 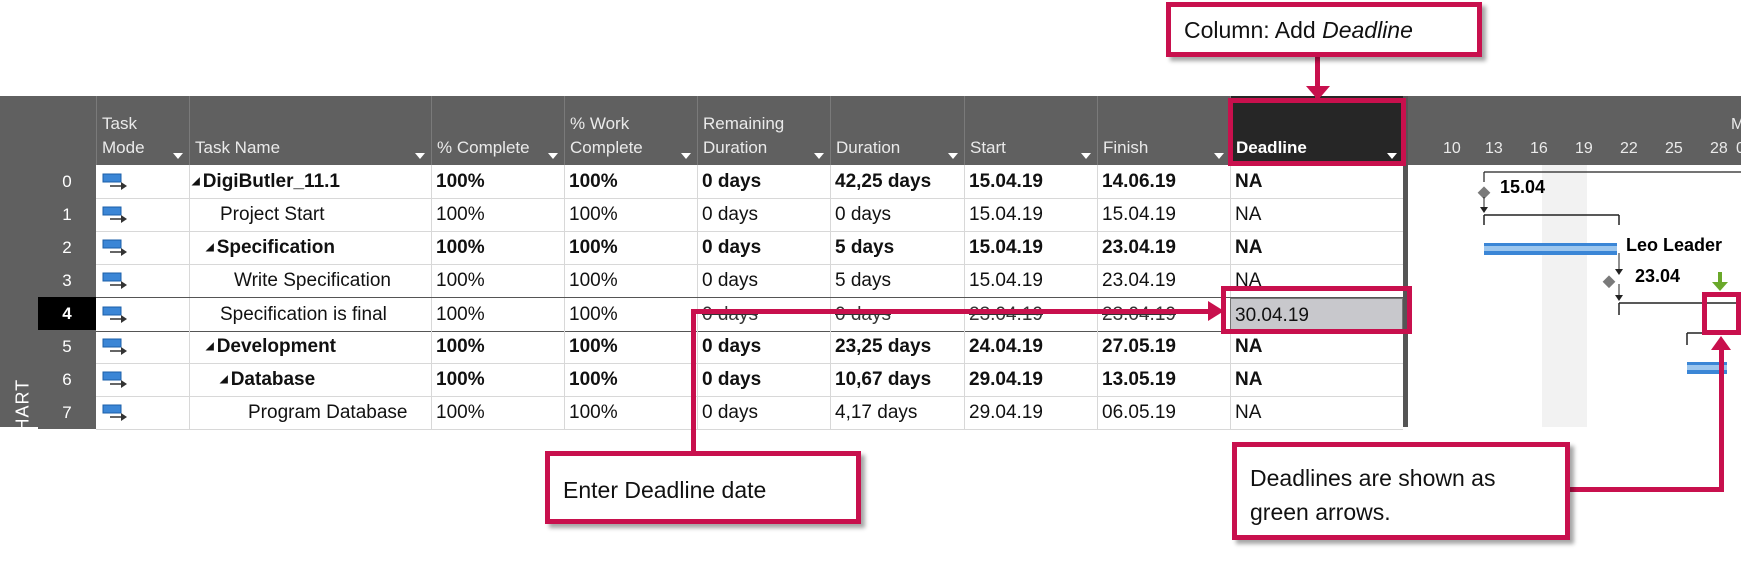 What do you see at coordinates (665, 490) in the screenshot?
I see `callout-text: Enter Deadline date` at bounding box center [665, 490].